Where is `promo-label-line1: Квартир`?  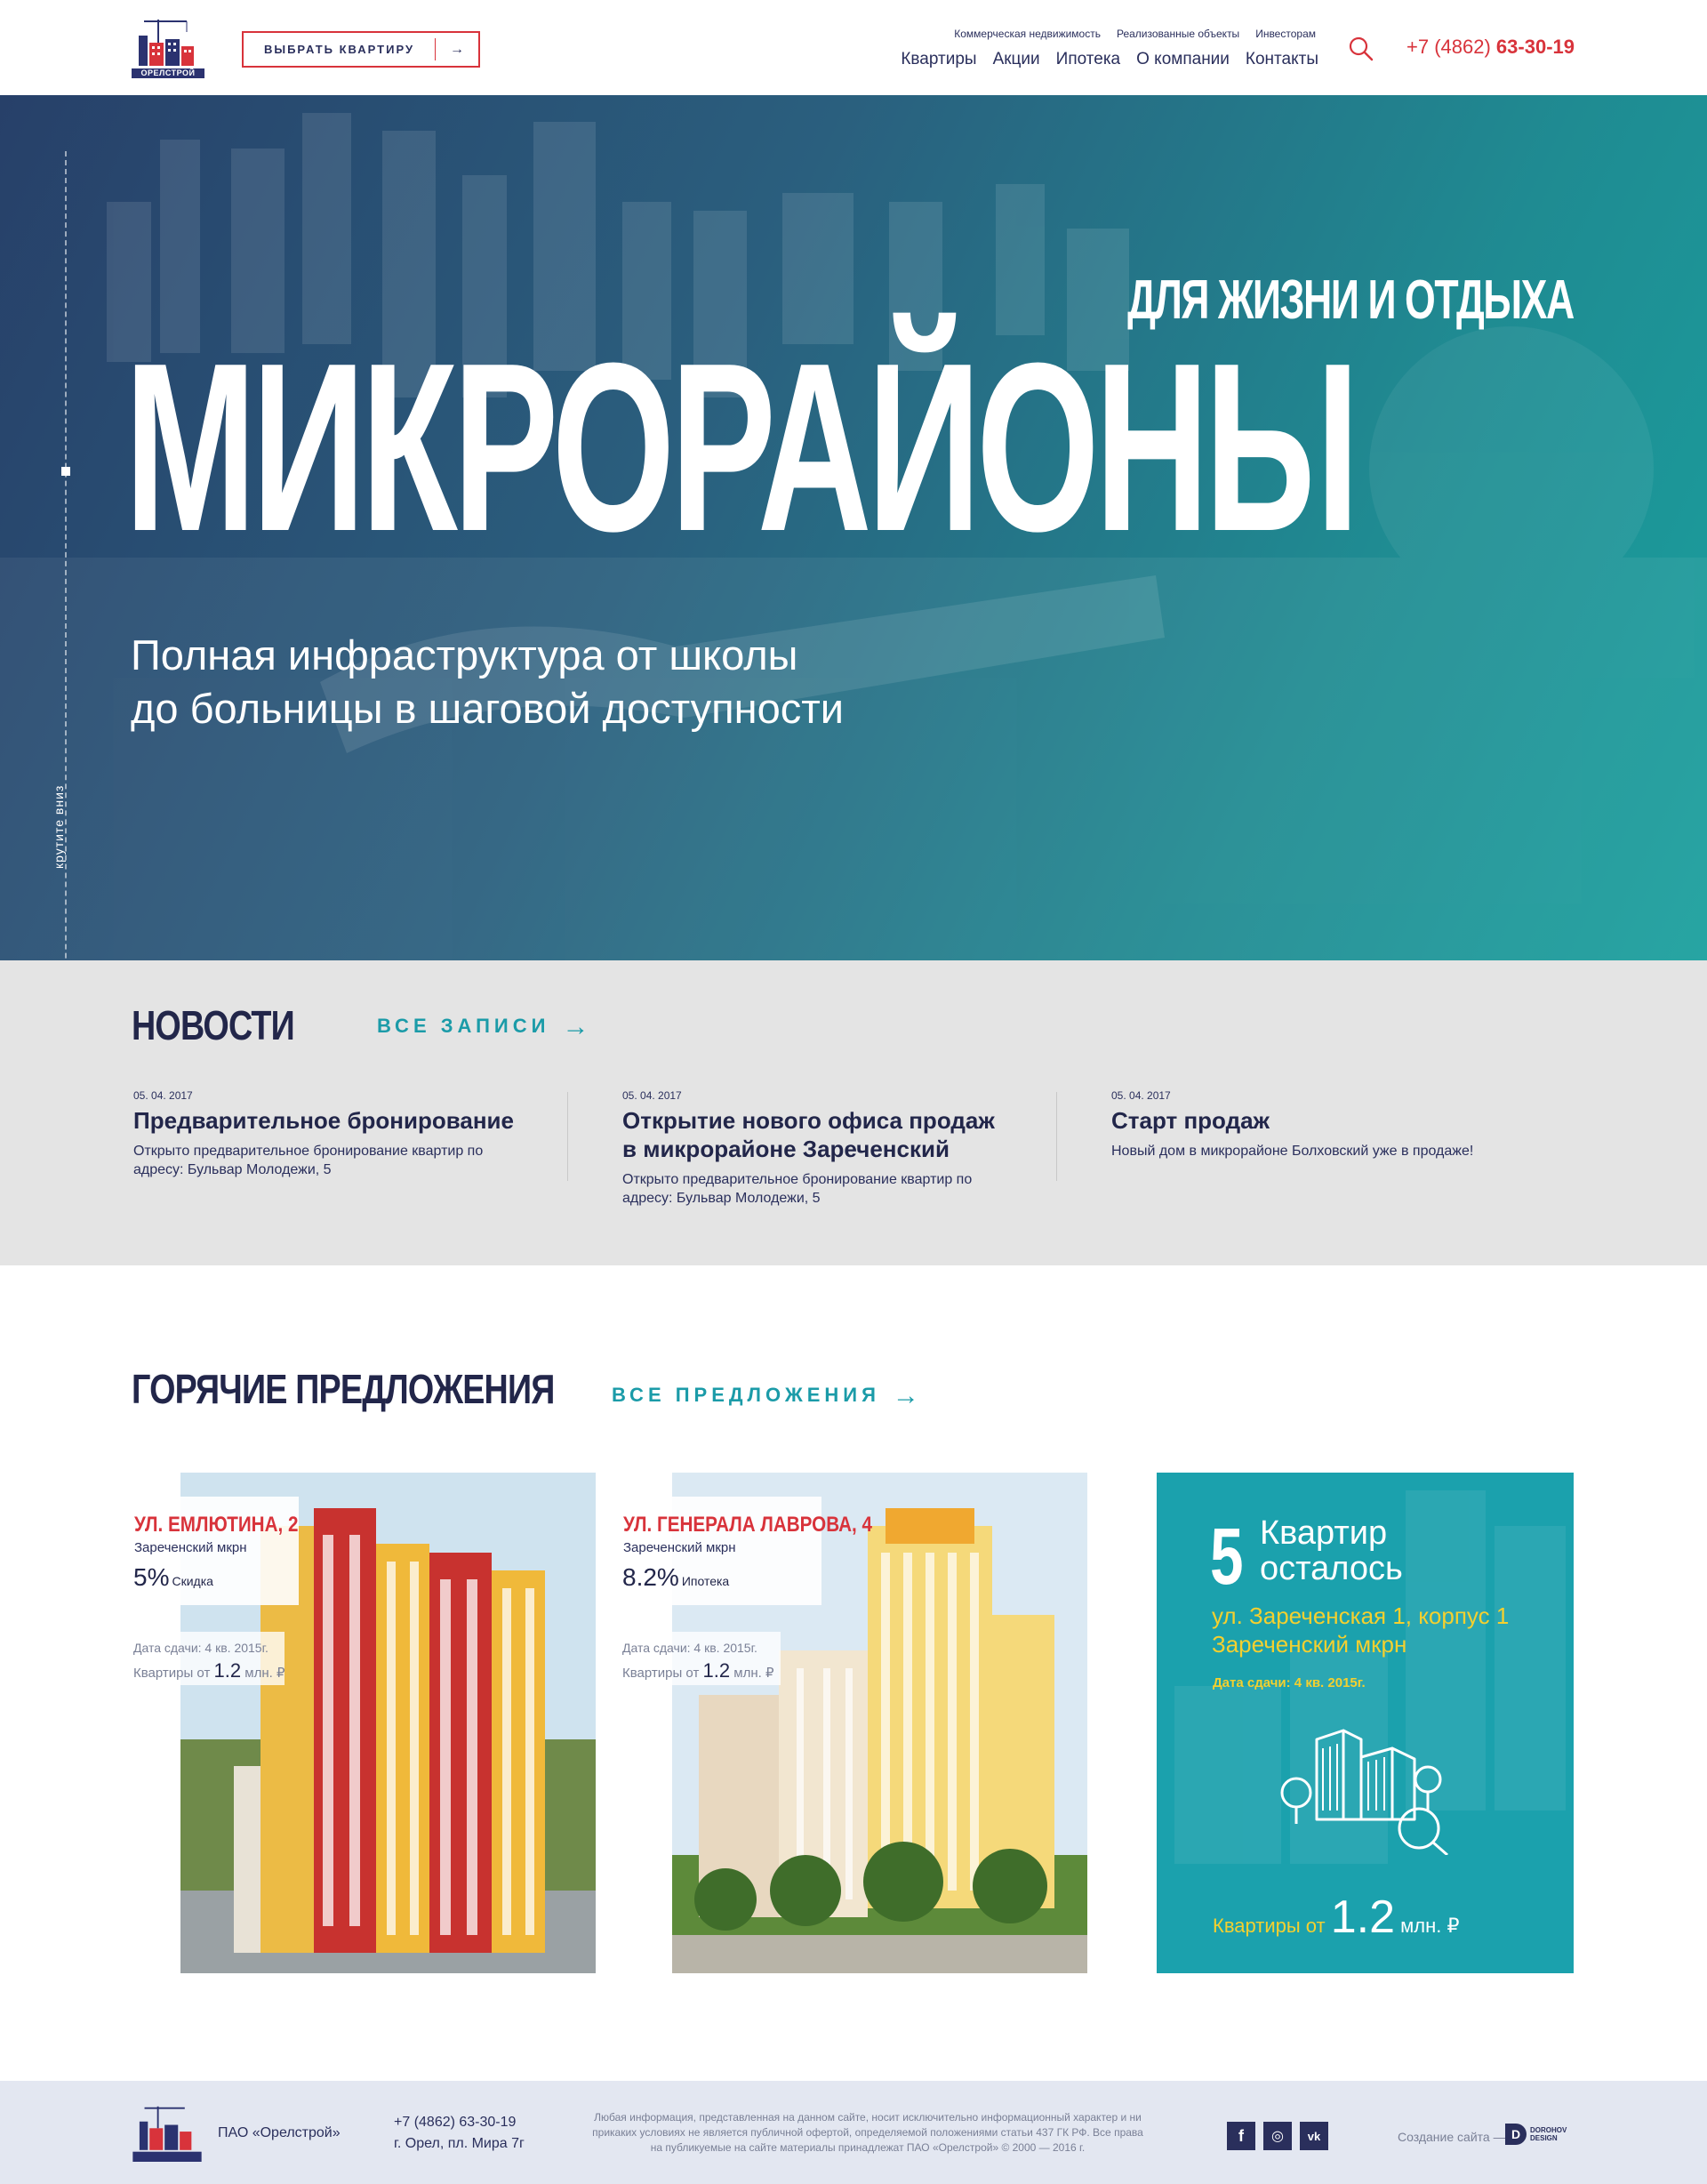 promo-label-line1: Квартир is located at coordinates (1324, 1533).